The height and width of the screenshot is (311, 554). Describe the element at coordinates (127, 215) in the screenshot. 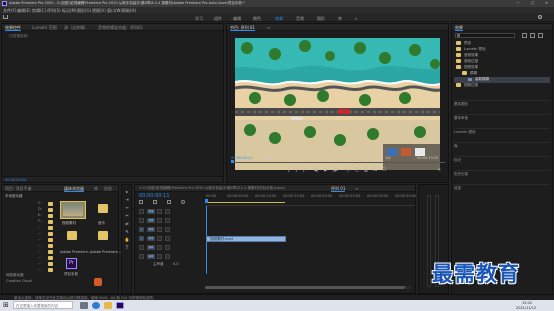

I see `razor-tool-icon: ✂` at that location.